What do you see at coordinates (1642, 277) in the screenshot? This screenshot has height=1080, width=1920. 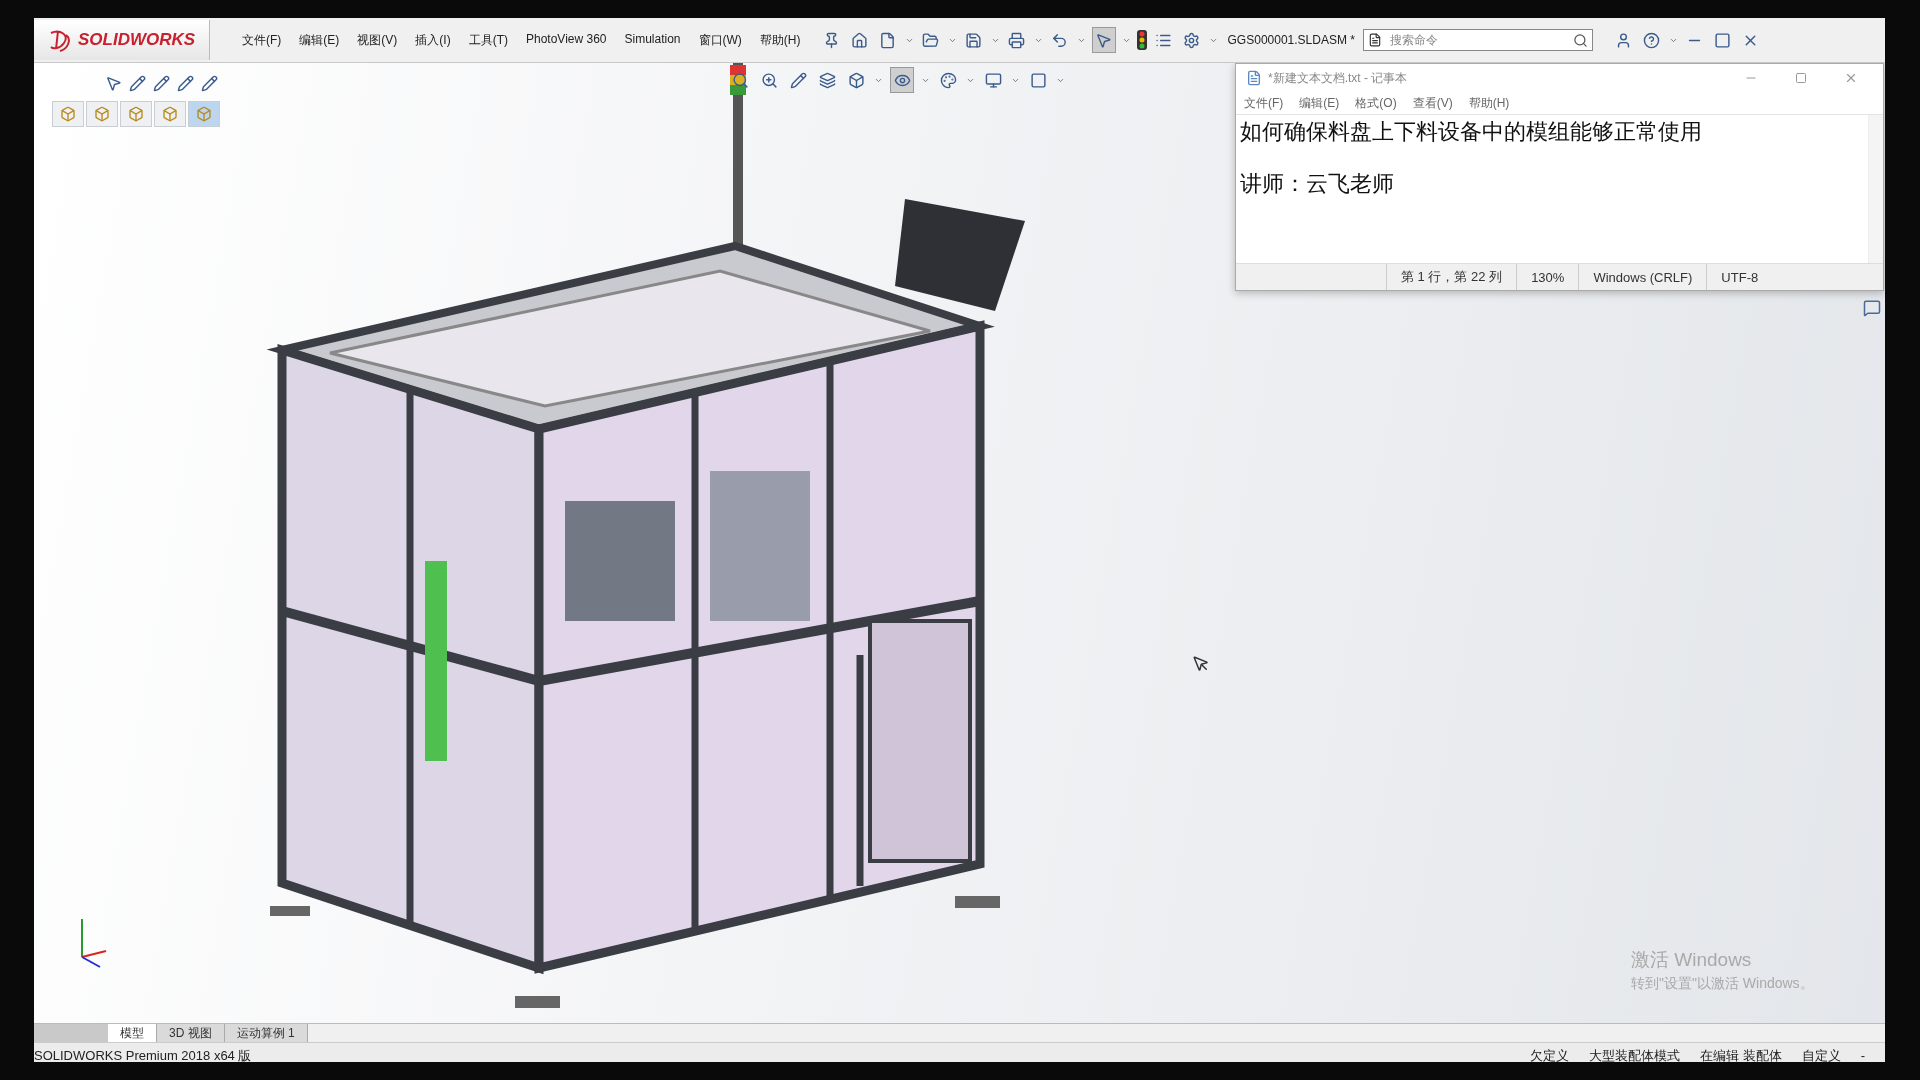 I see `status-text: Windows (CRLF)` at bounding box center [1642, 277].